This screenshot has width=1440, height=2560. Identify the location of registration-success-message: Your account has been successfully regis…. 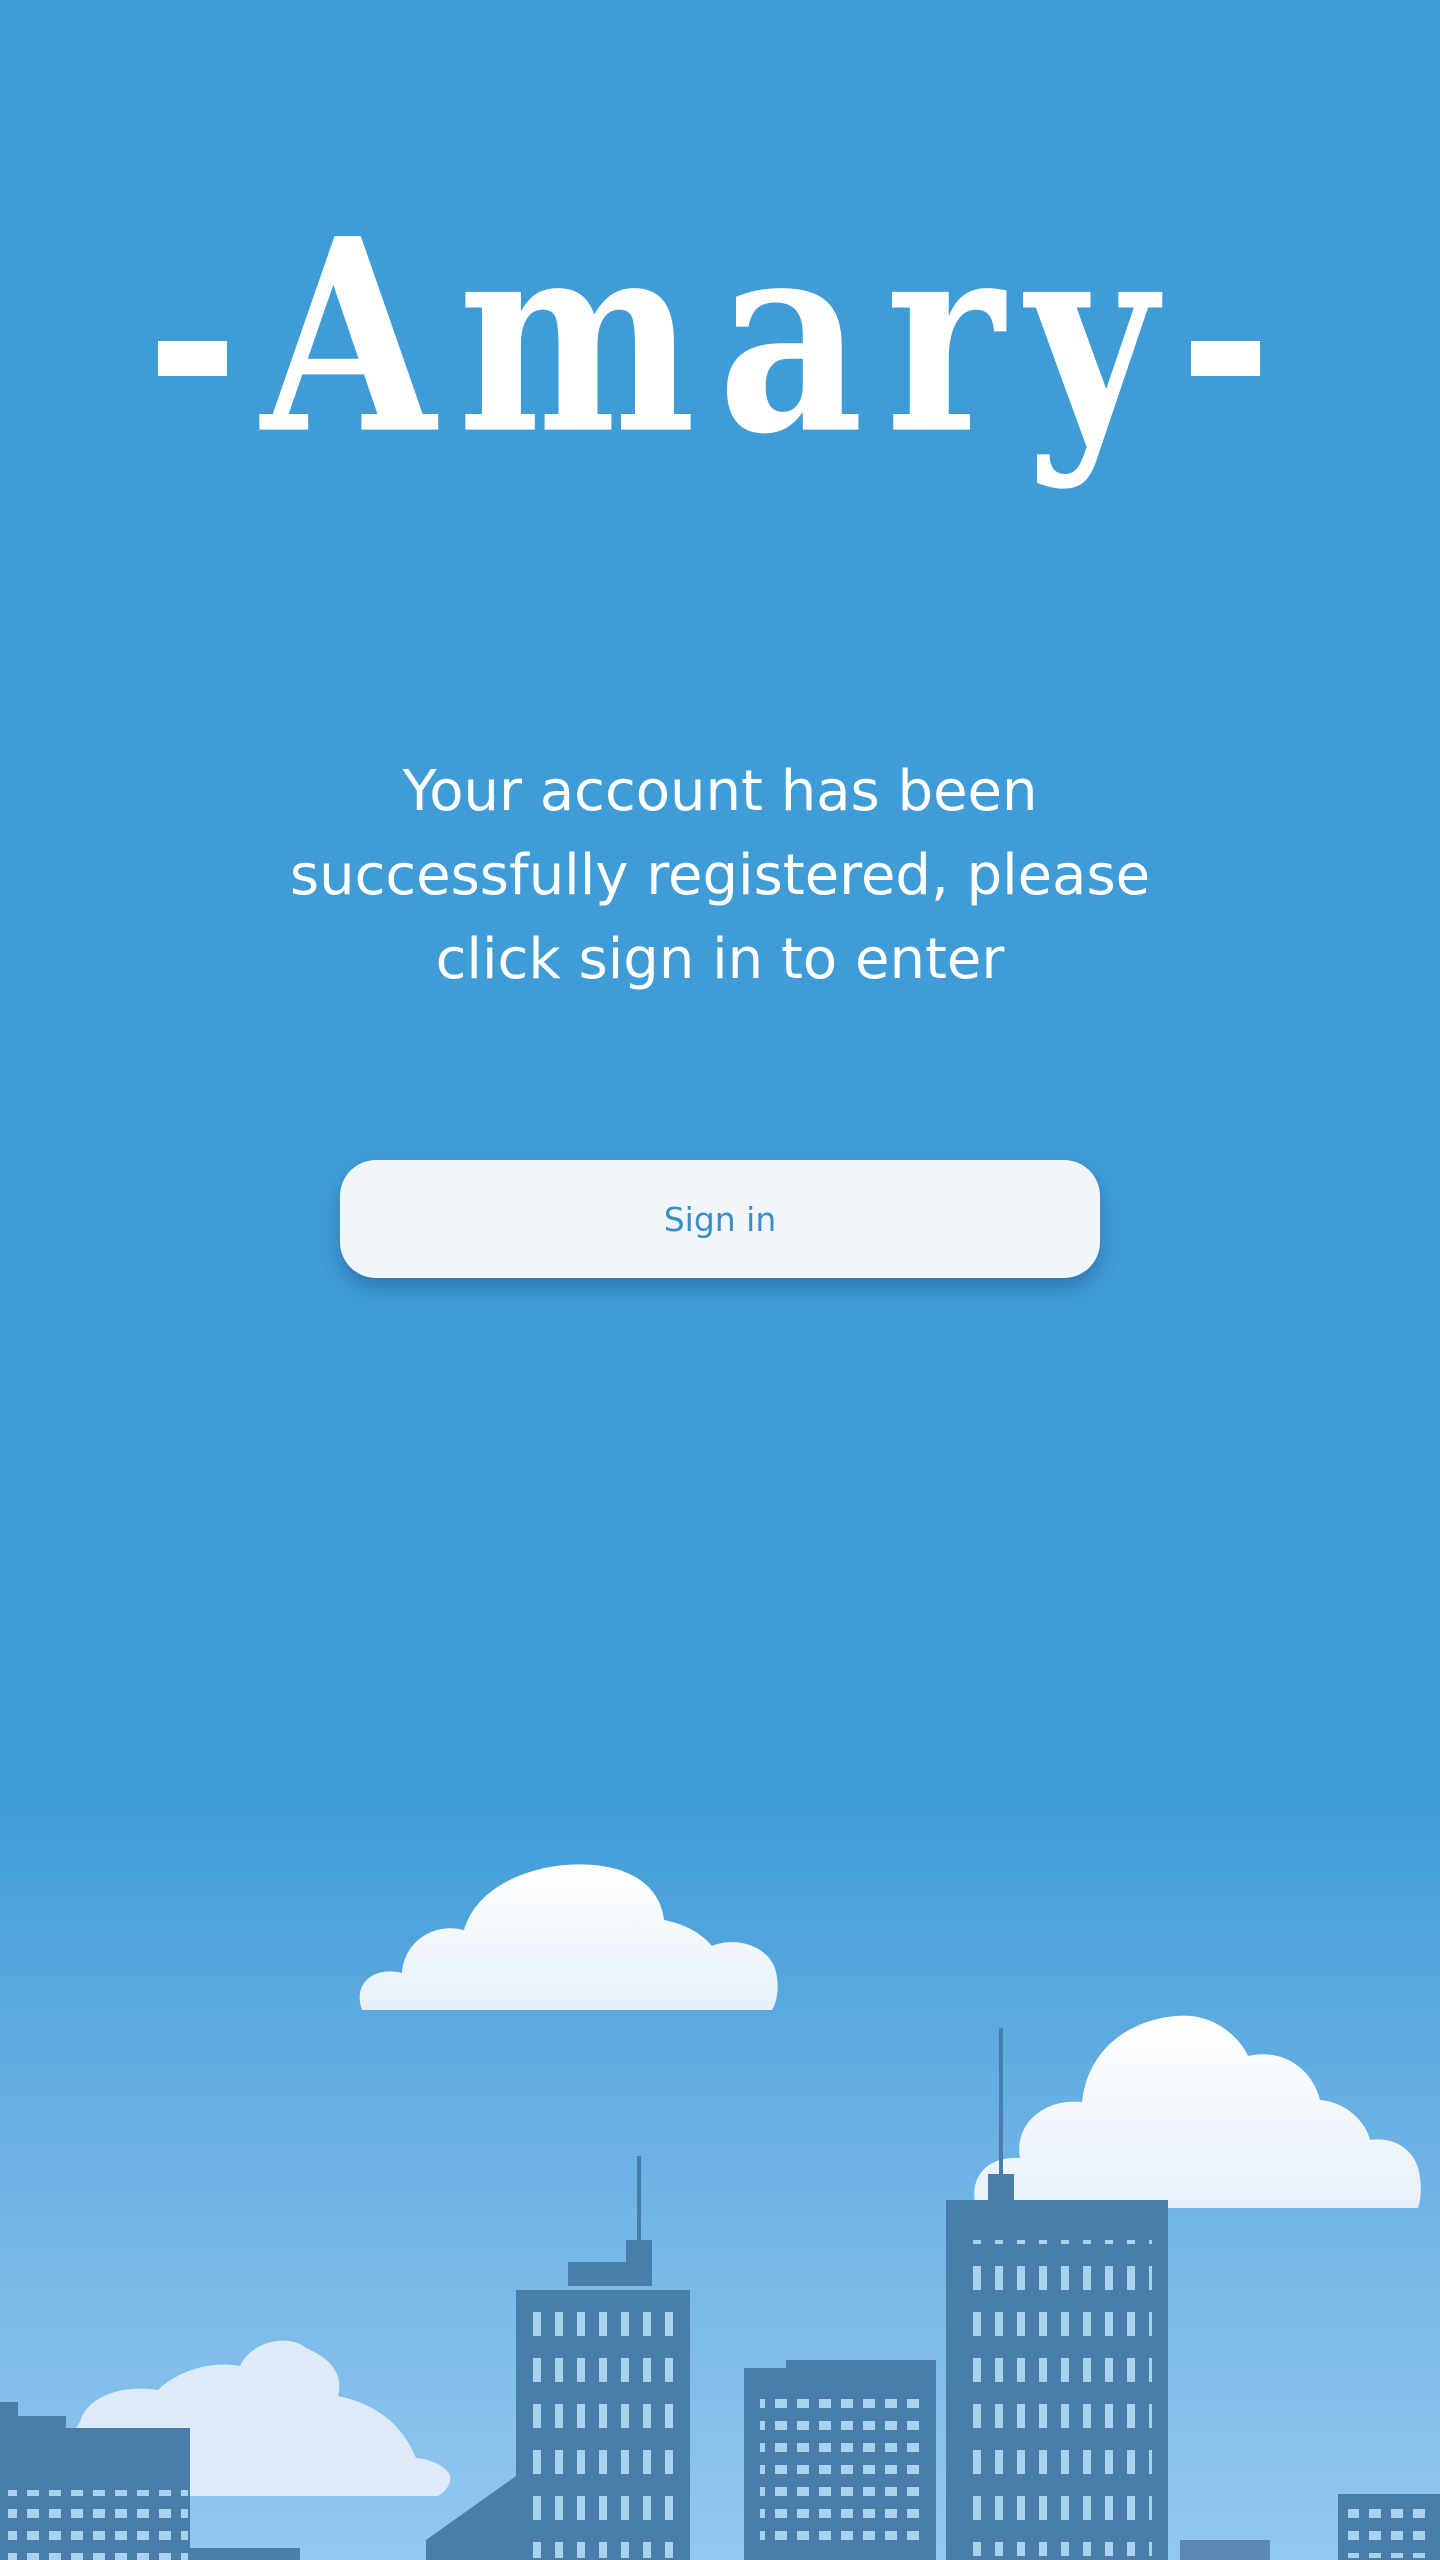
(720, 875).